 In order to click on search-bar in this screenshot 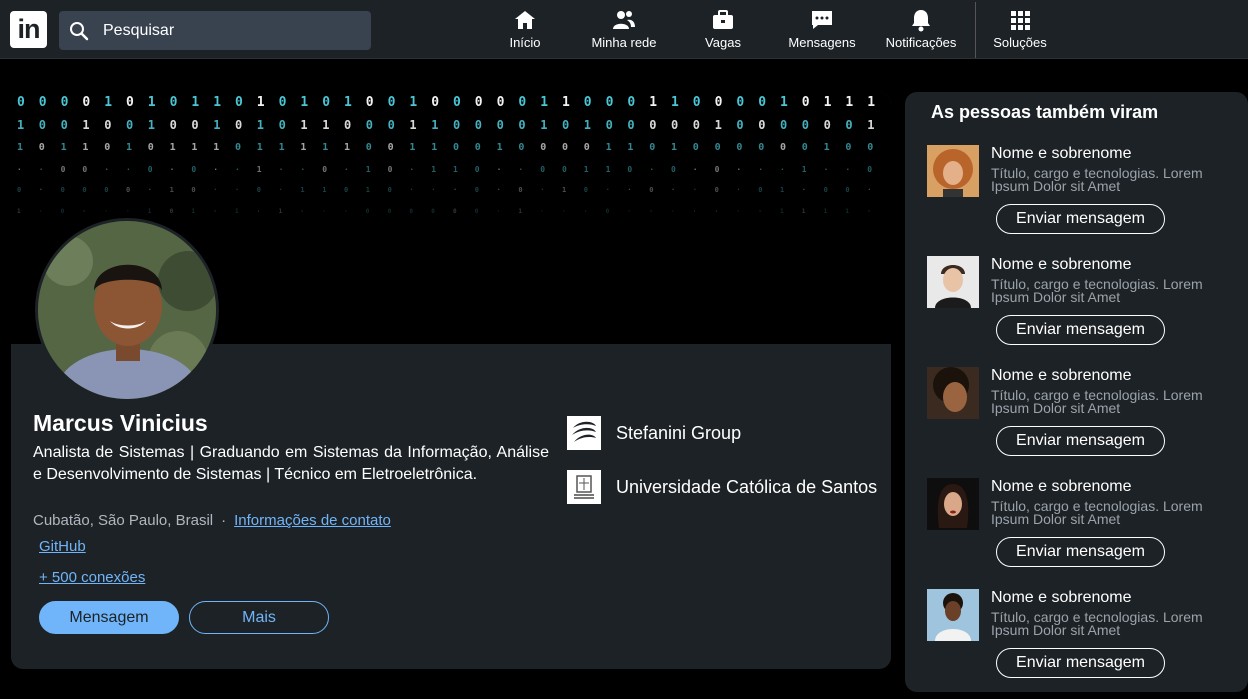, I will do `click(215, 30)`.